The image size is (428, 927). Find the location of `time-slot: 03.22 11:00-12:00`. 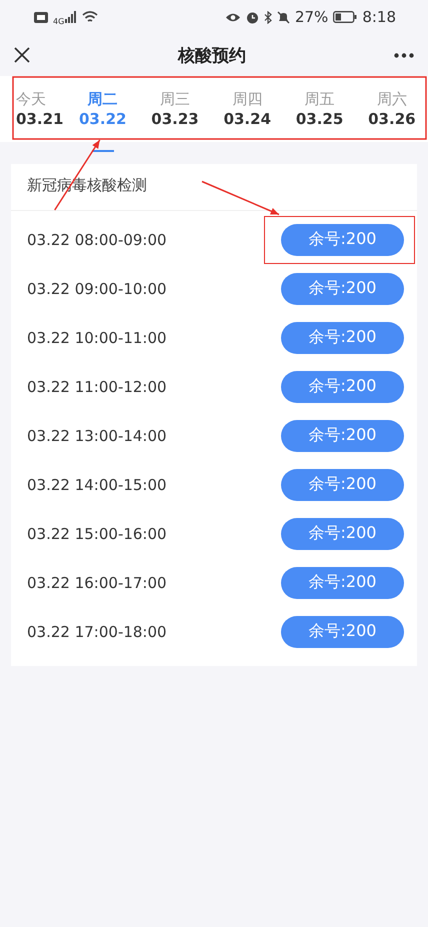

time-slot: 03.22 11:00-12:00 is located at coordinates (97, 387).